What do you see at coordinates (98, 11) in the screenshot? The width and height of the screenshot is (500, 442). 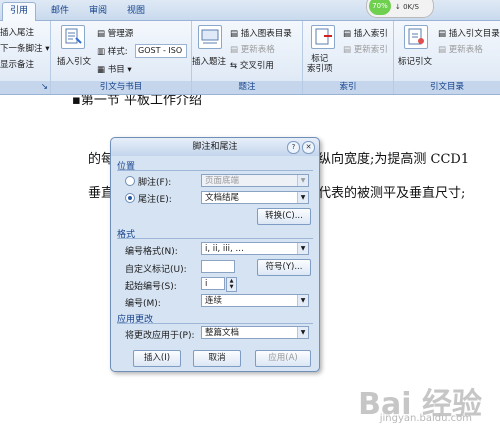 I see `tab-review: 审阅` at bounding box center [98, 11].